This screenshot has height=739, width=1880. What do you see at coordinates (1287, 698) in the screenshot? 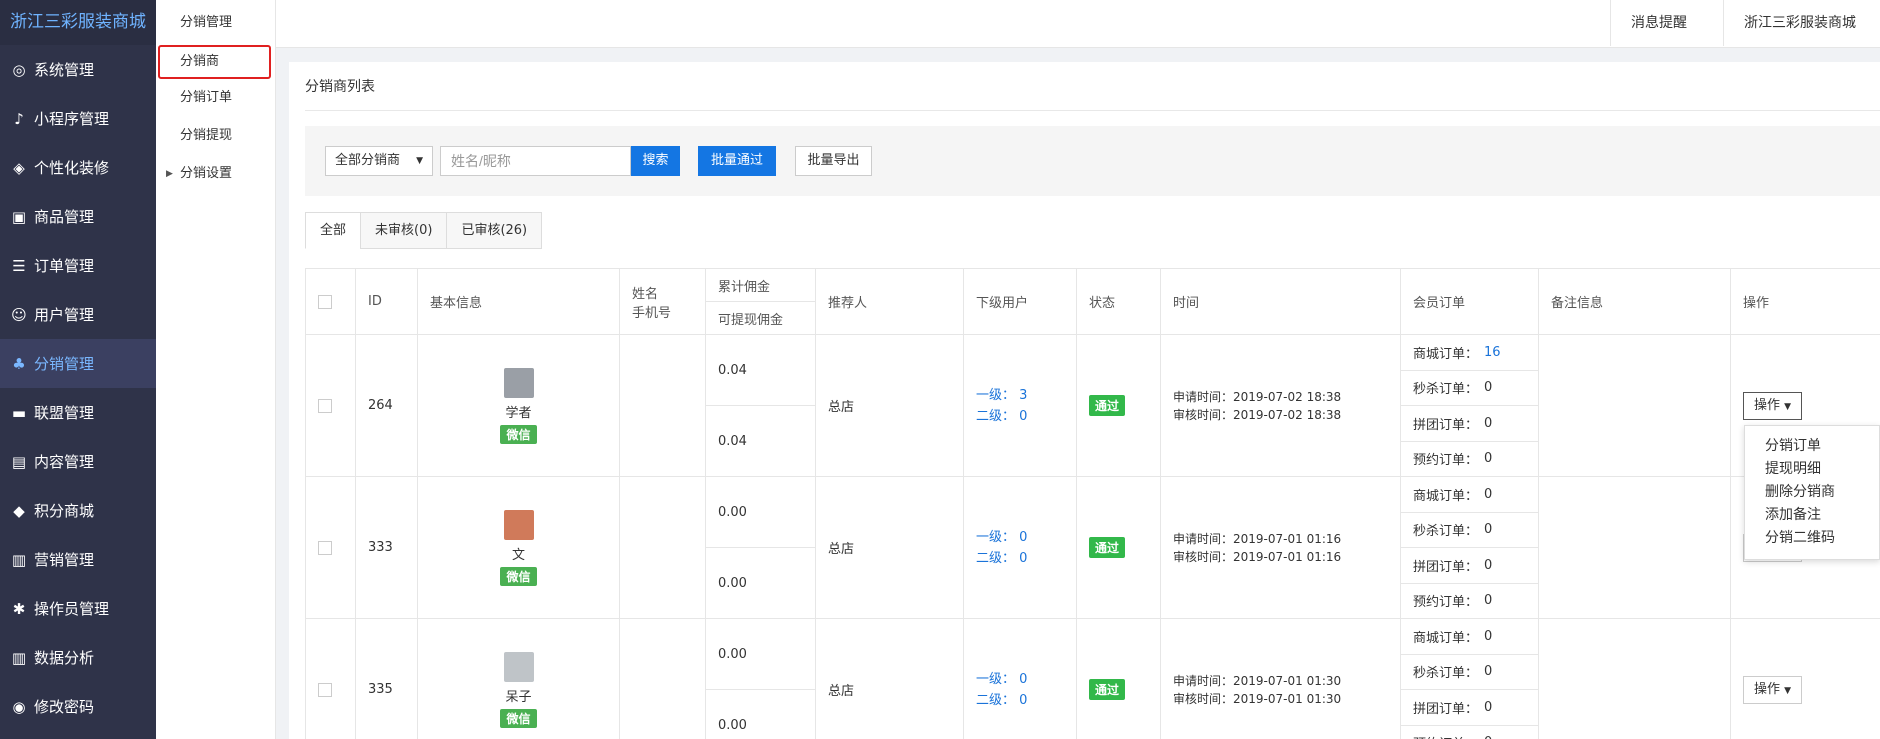
I see `review-time: 2019-07-01 01:30` at bounding box center [1287, 698].